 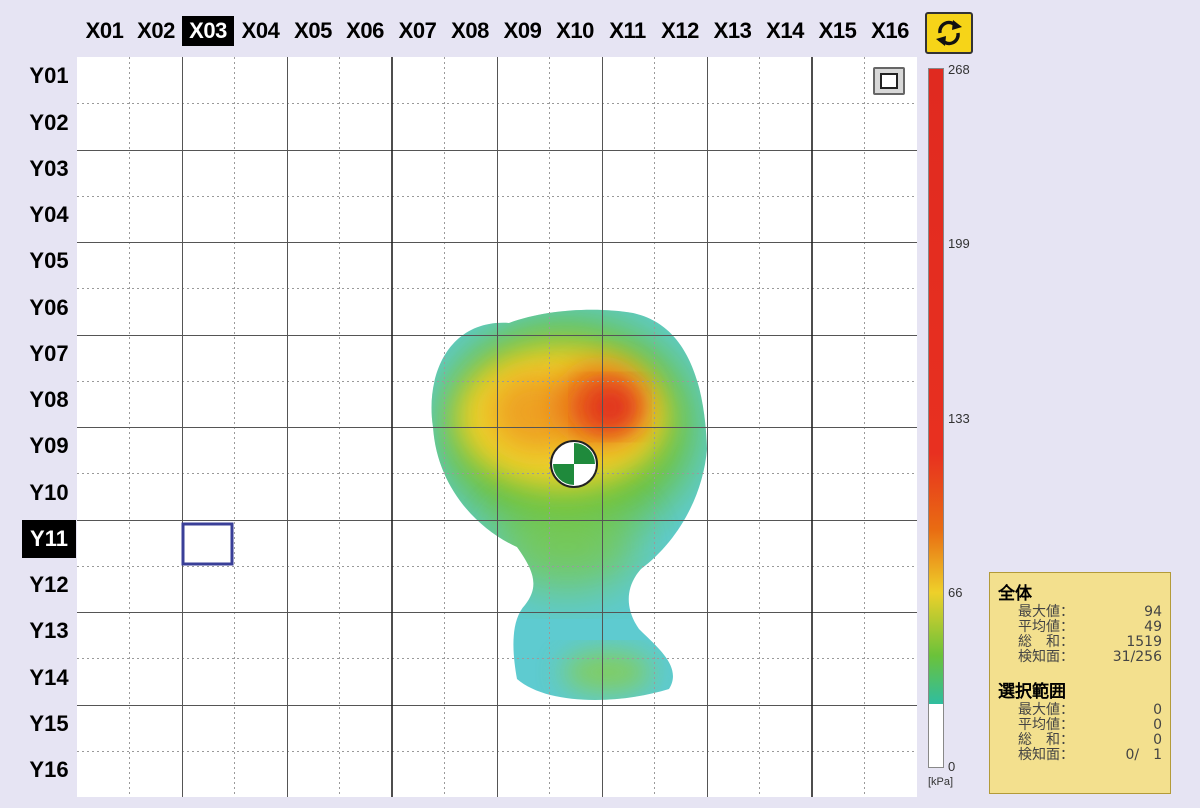 I want to click on scale-tick-199: 199, so click(x=959, y=243).